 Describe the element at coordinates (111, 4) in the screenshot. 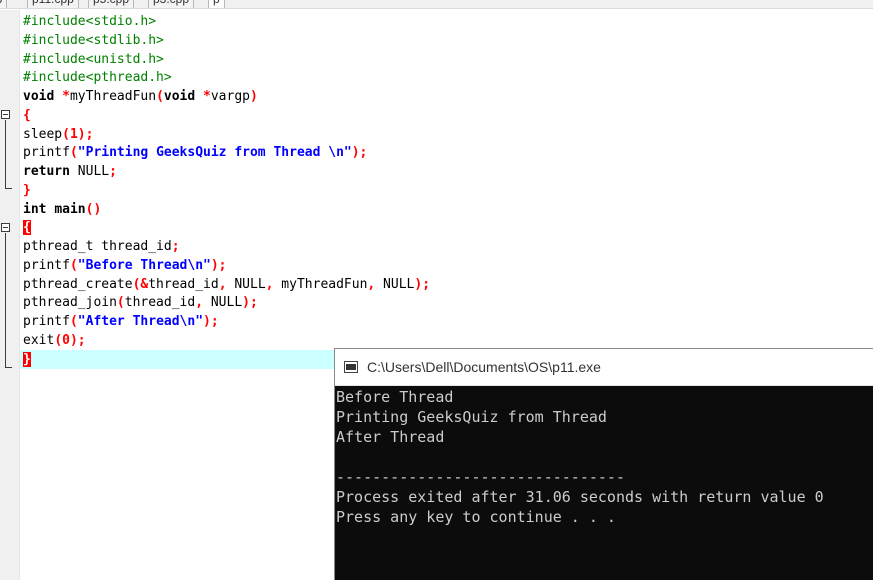

I see `editor-tab: p5.cpp` at that location.